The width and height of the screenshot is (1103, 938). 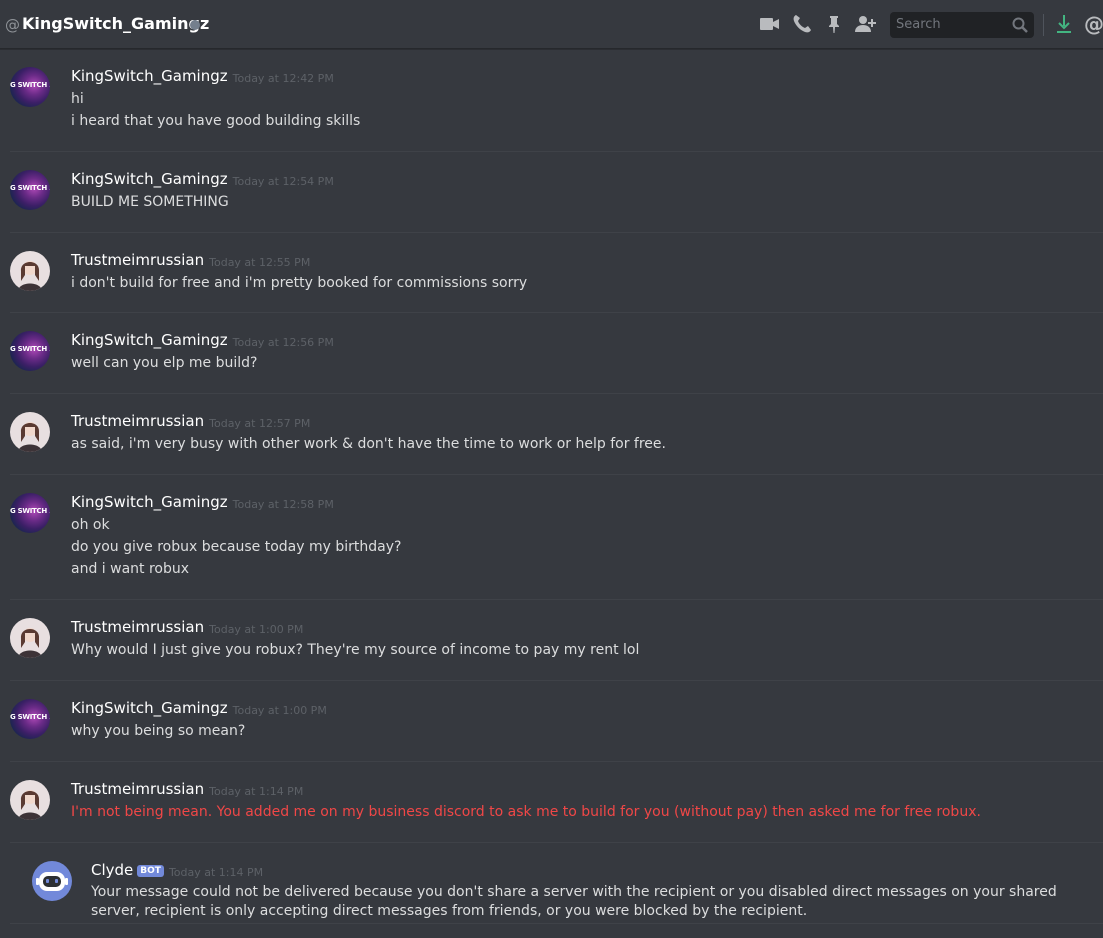 I want to click on mentions-icon: @, so click(x=1093, y=24).